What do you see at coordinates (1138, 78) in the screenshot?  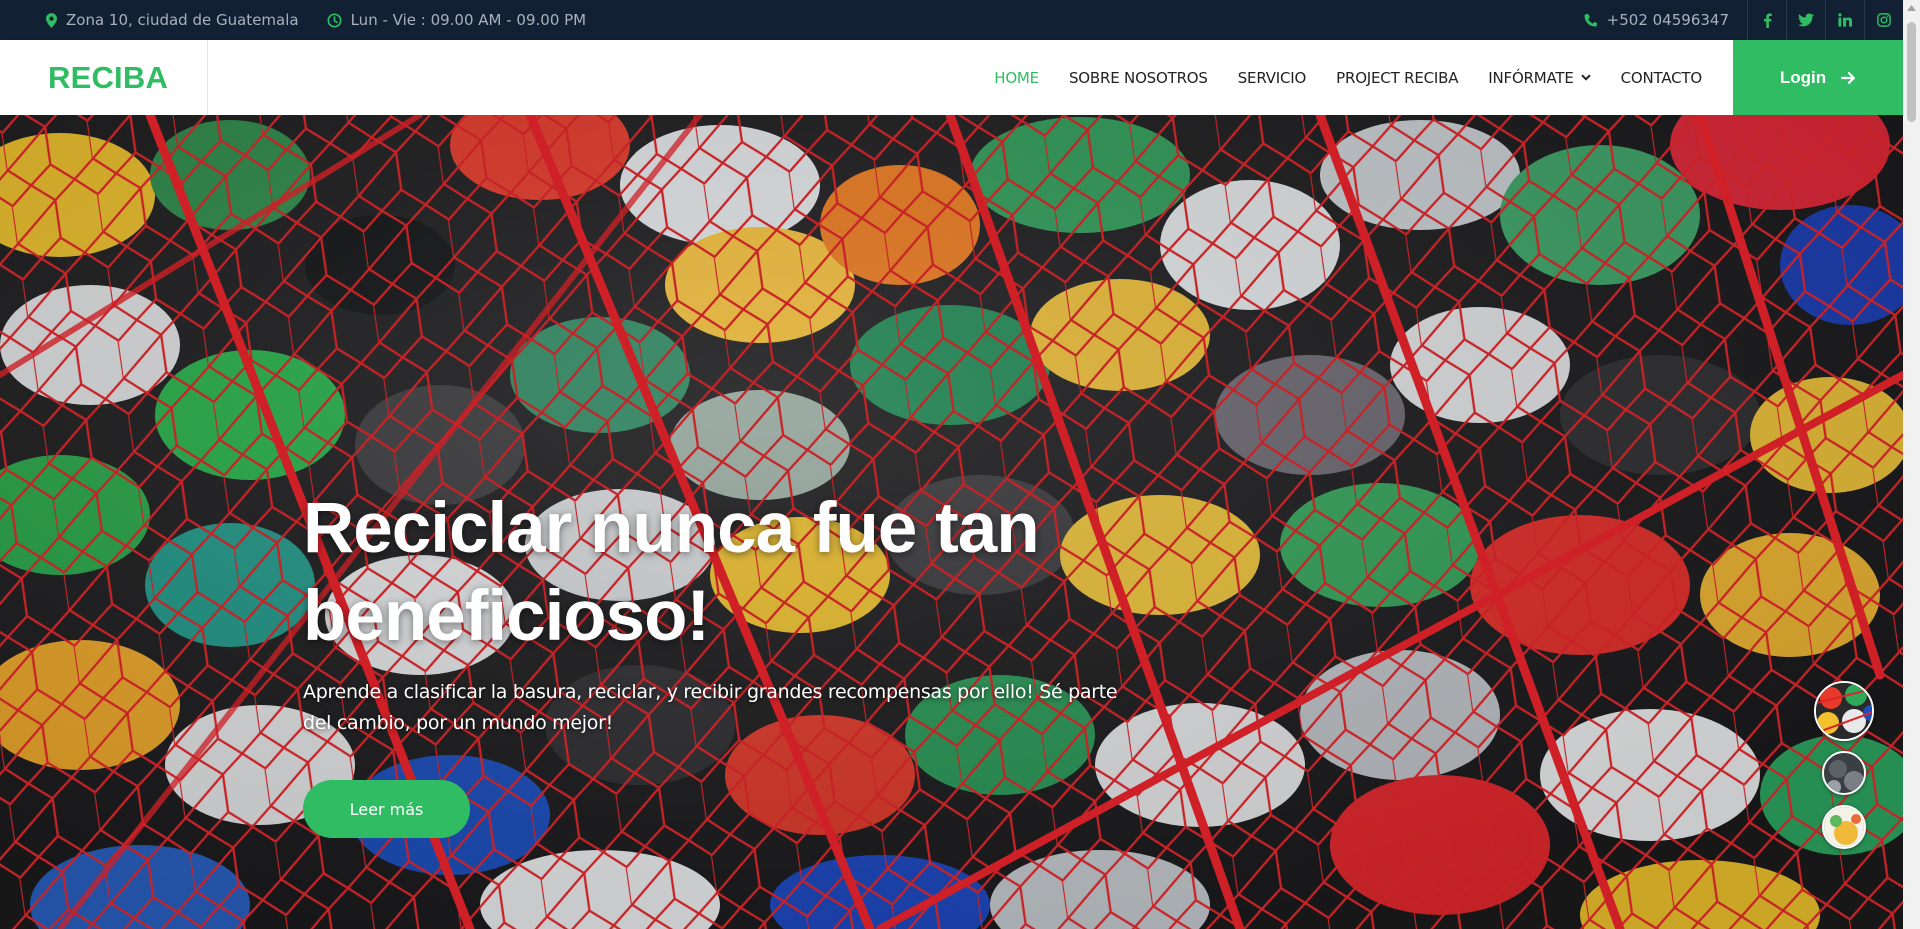 I see `nav-sobre-nosotros: SOBRE NOSOTROS` at bounding box center [1138, 78].